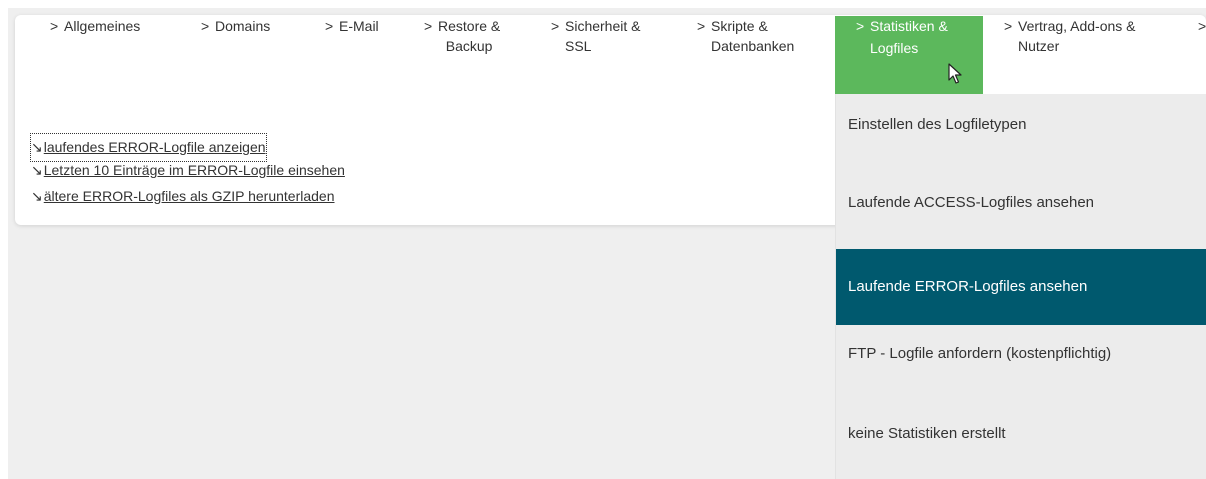  I want to click on nav-item-allgemeines: > Allgemeines, so click(95, 26).